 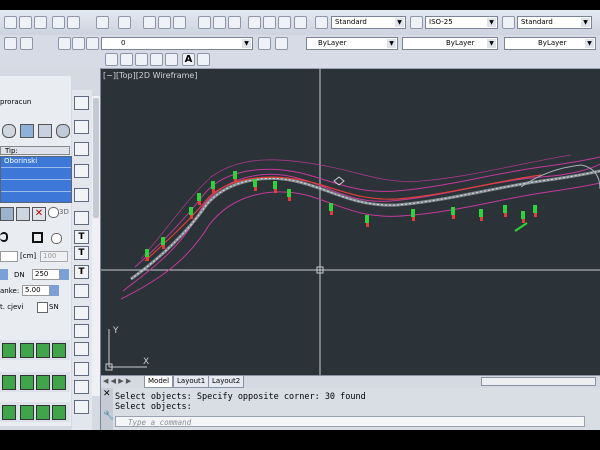 I want to click on square-shape-icon, so click(x=37, y=237).